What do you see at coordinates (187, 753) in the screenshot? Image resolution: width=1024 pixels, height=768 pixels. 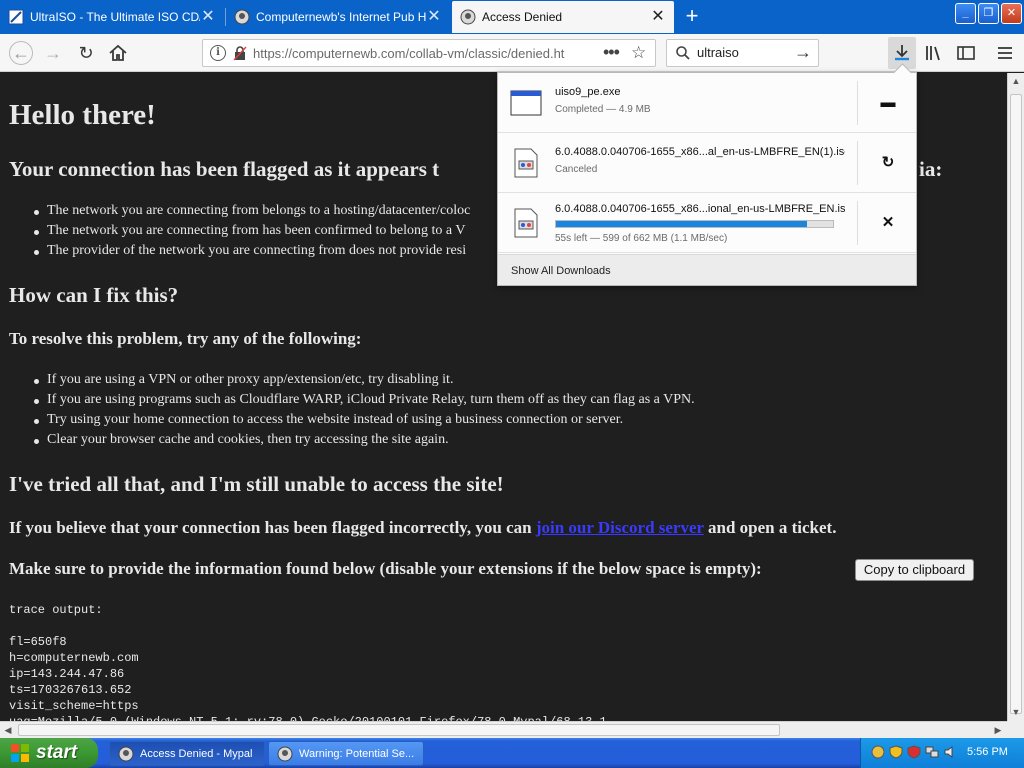 I see `taskbar-item-access-denied: Access Denied - Mypal` at bounding box center [187, 753].